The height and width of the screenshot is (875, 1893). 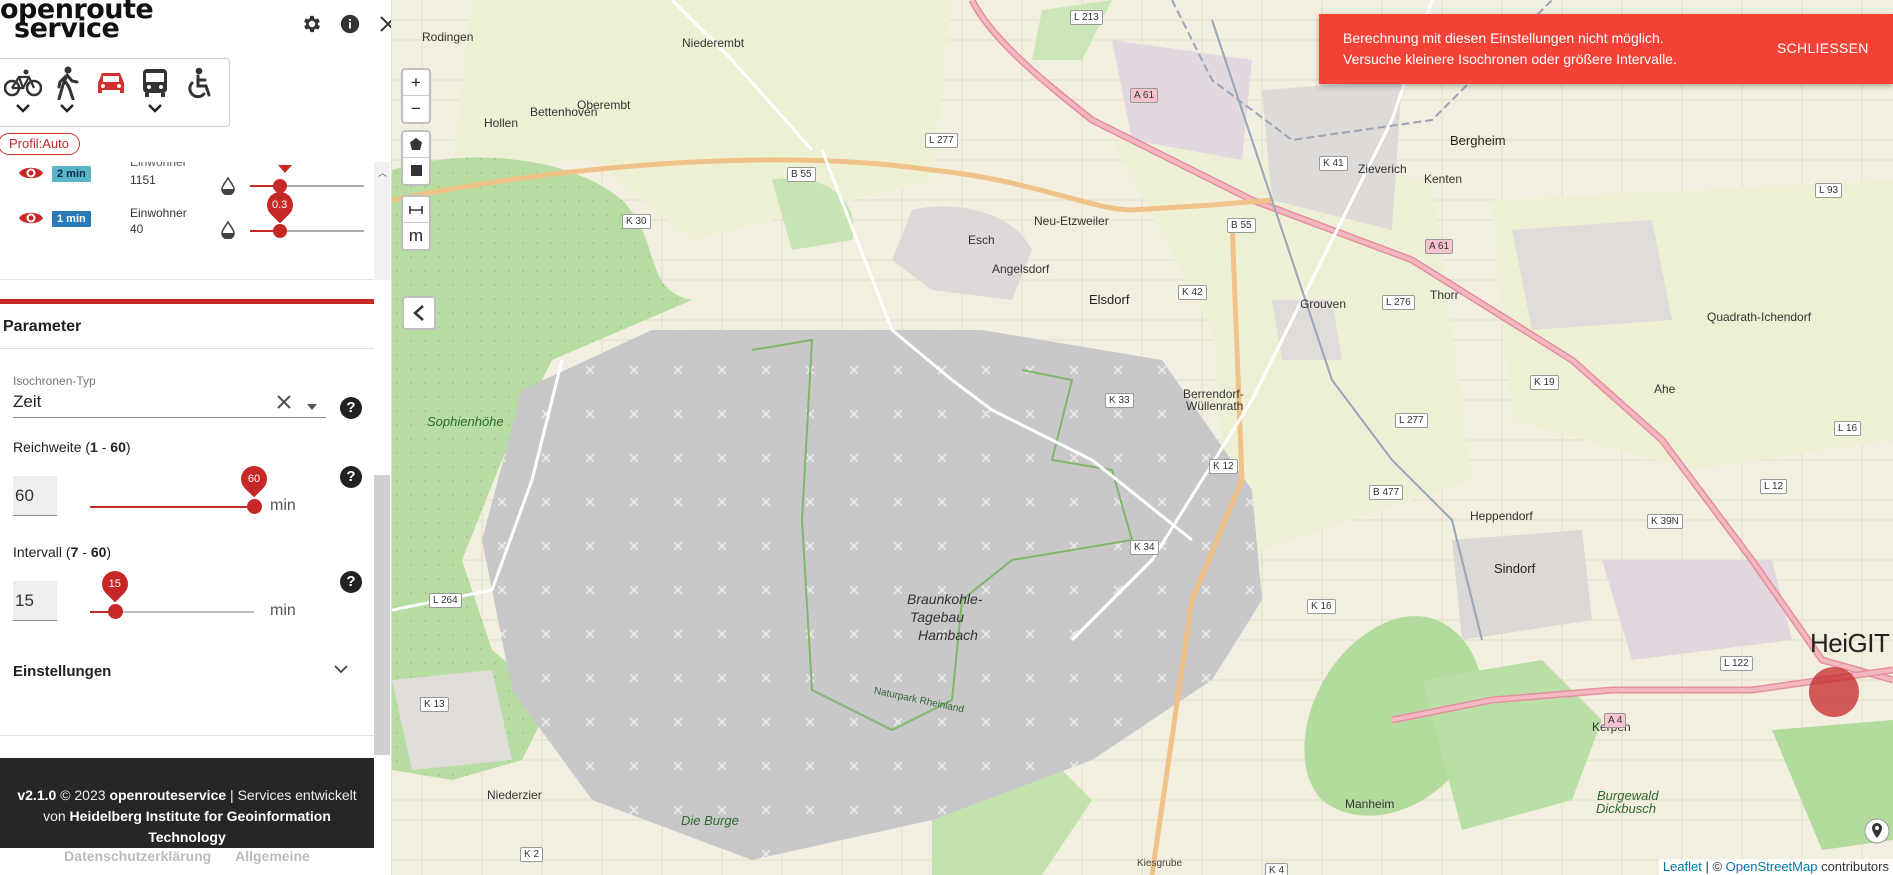 I want to click on institute-link: Heidelberg Institute for Geoinformation, so click(x=200, y=816).